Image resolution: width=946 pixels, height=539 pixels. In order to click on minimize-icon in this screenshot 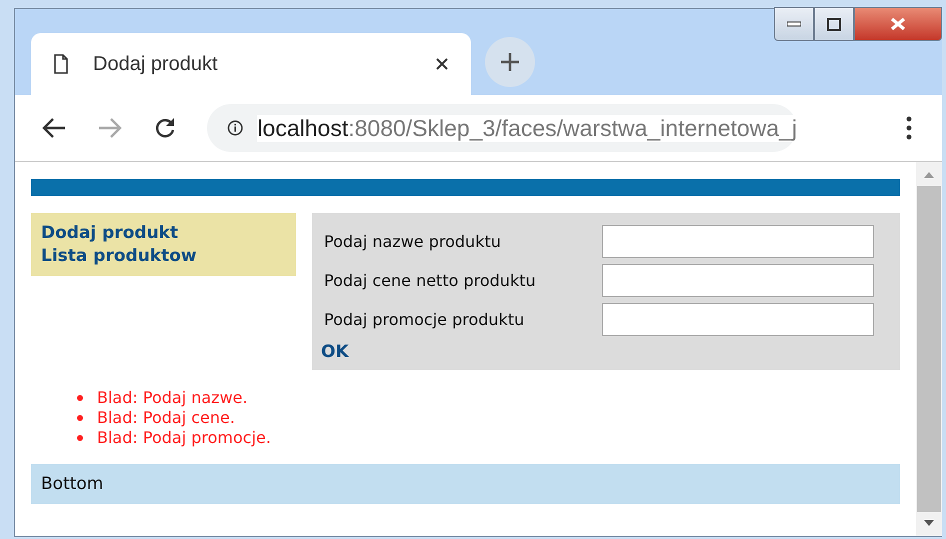, I will do `click(794, 24)`.